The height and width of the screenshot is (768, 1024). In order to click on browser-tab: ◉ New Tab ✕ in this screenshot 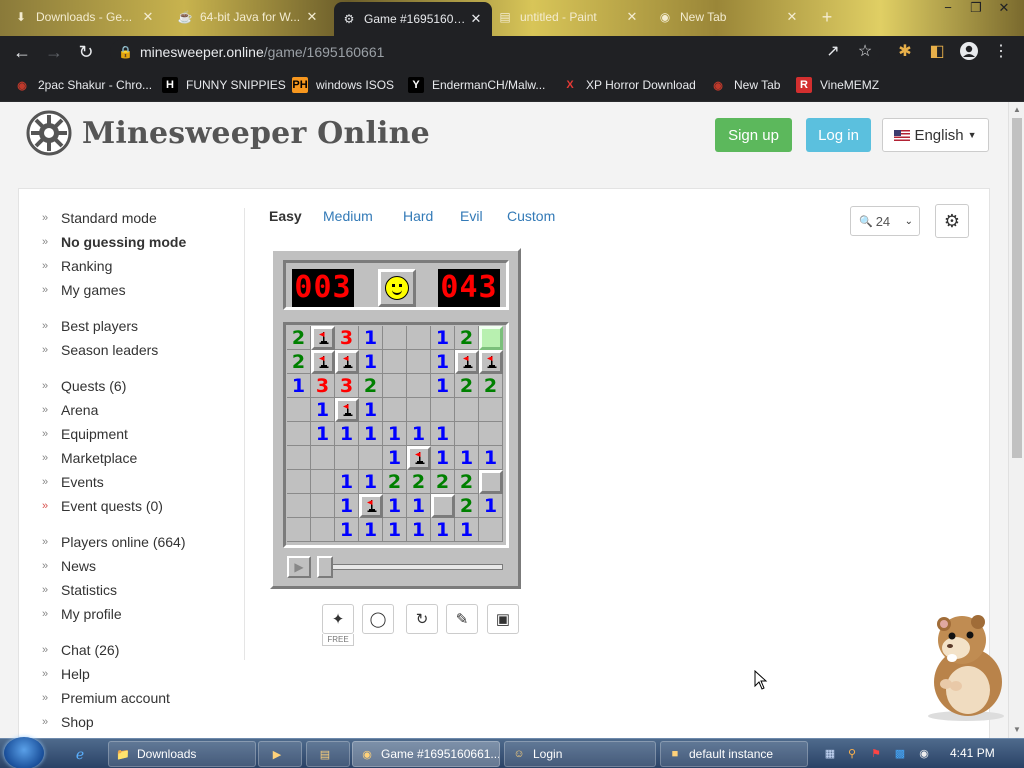, I will do `click(729, 17)`.